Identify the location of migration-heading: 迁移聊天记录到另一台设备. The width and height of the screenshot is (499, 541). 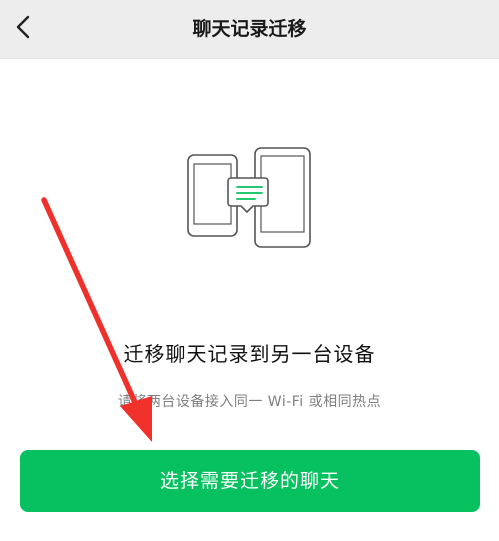
(249, 354).